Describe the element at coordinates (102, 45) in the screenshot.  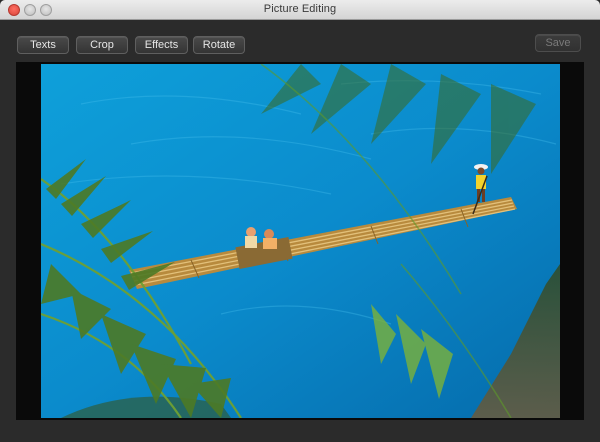
I see `crop-button: Crop` at that location.